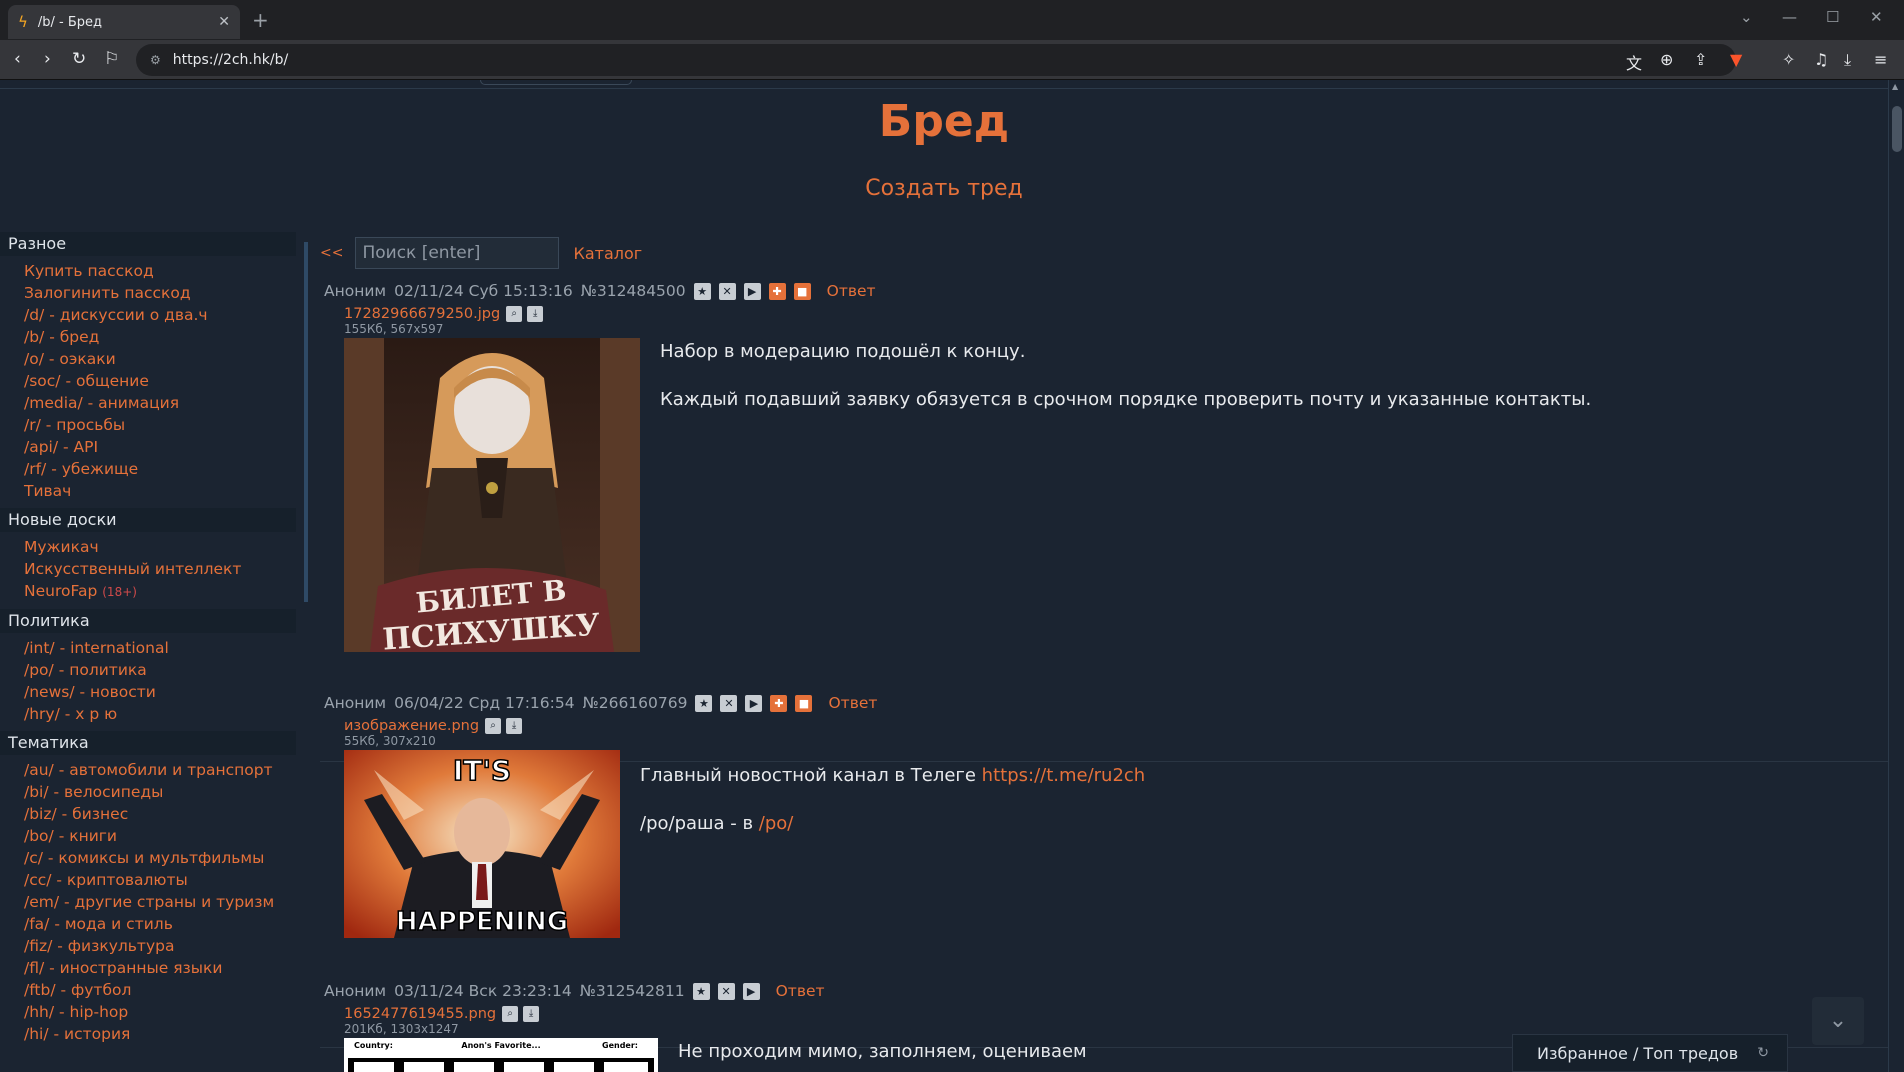 The image size is (1904, 1072). Describe the element at coordinates (224, 22) in the screenshot. I see `tab-close-icon: ✕` at that location.